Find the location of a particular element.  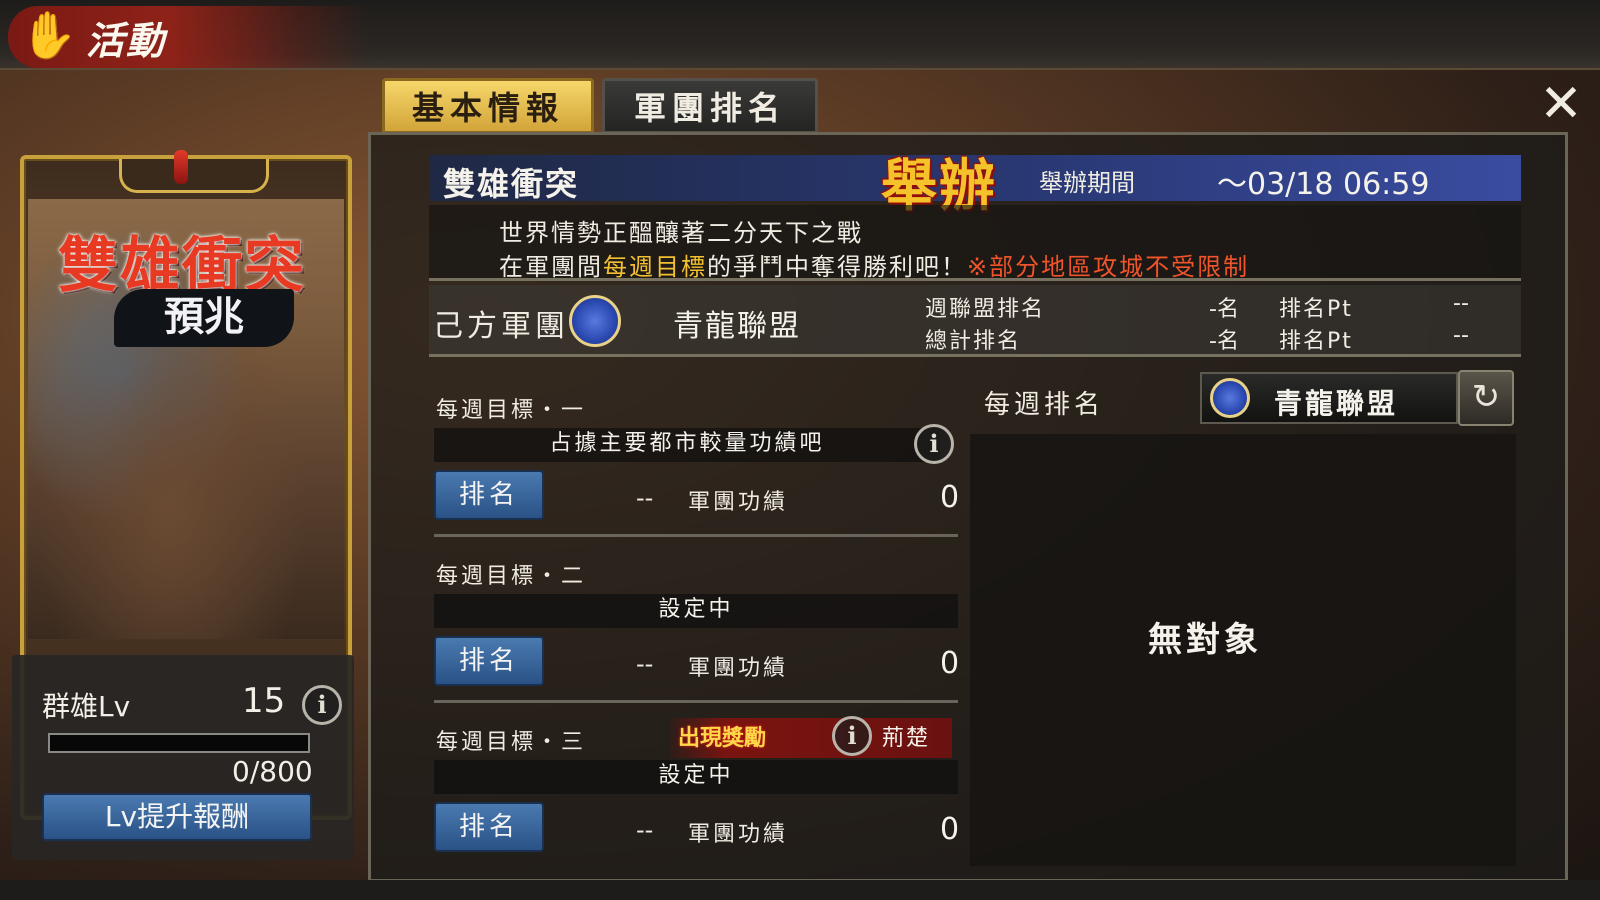

goal-2-merit-value: 0 is located at coordinates (950, 663).